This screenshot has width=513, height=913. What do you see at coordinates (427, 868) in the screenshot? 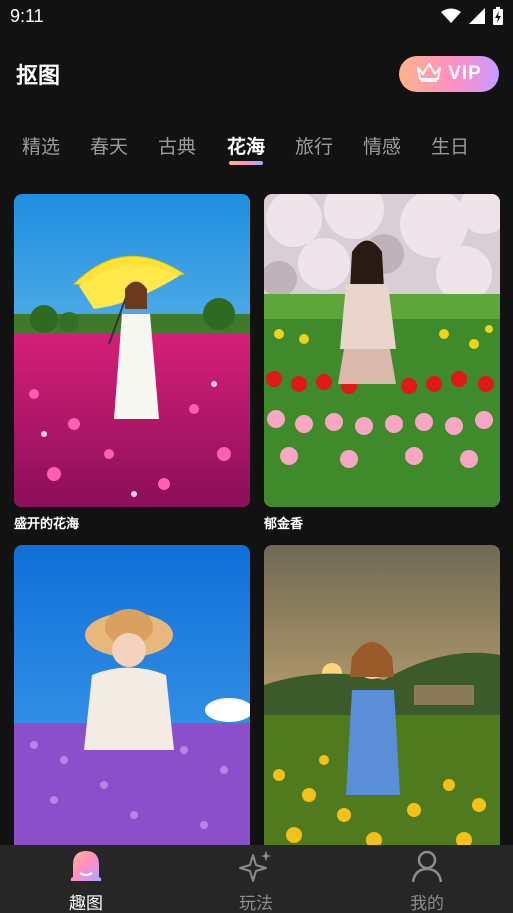
I see `person-icon` at bounding box center [427, 868].